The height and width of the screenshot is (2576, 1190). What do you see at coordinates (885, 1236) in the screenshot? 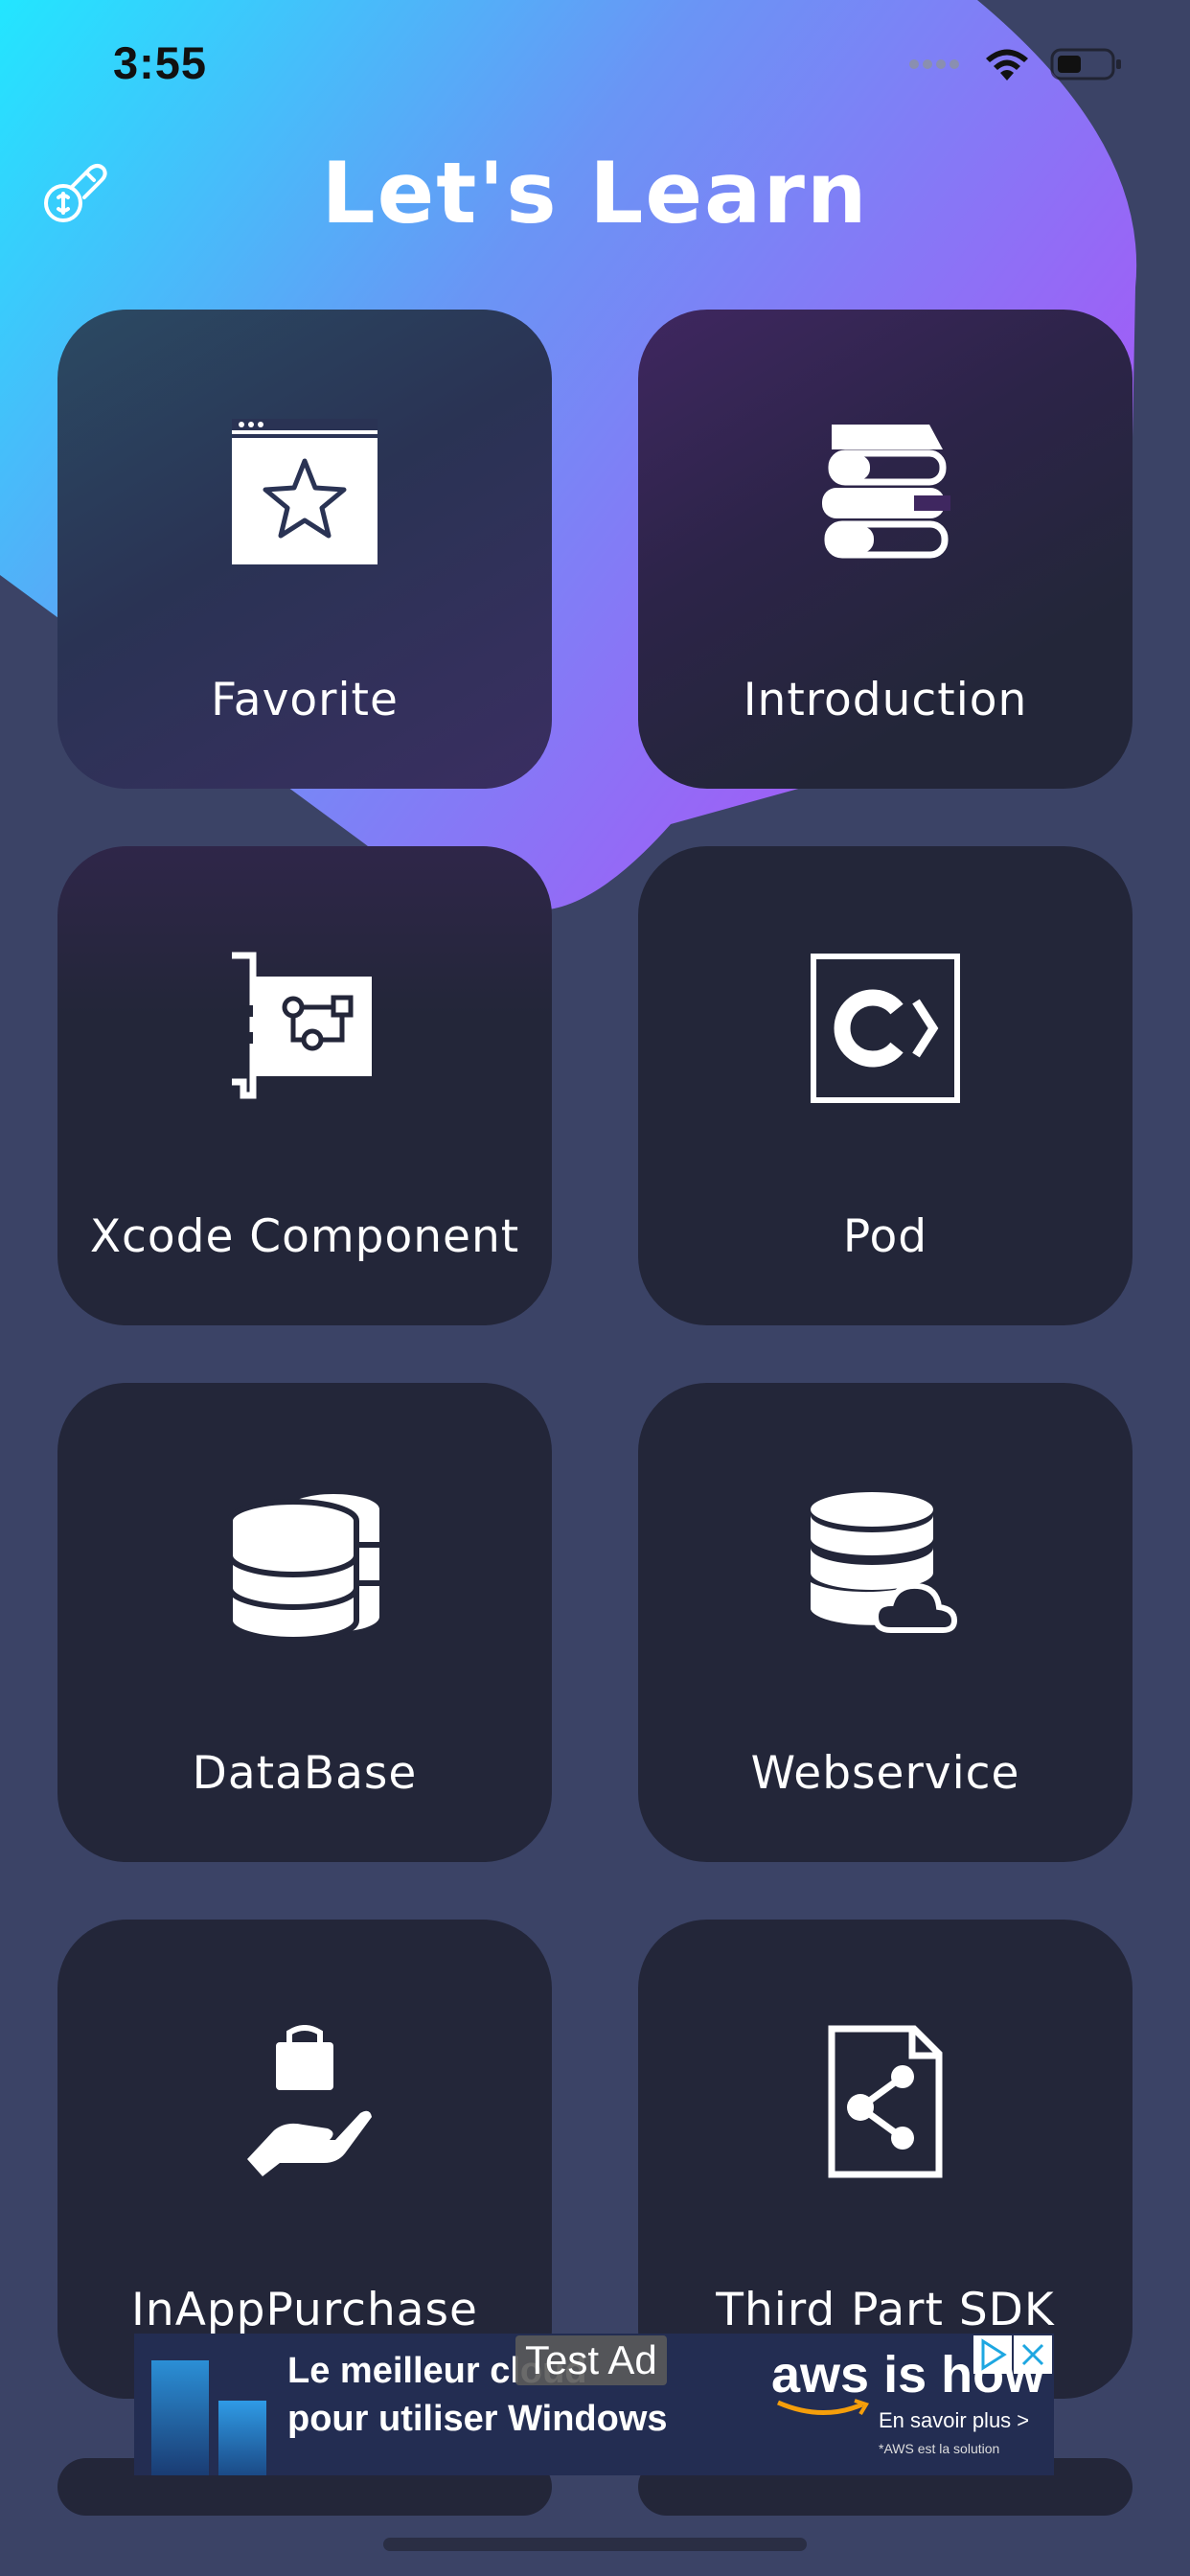
I see `card-label: Pod` at bounding box center [885, 1236].